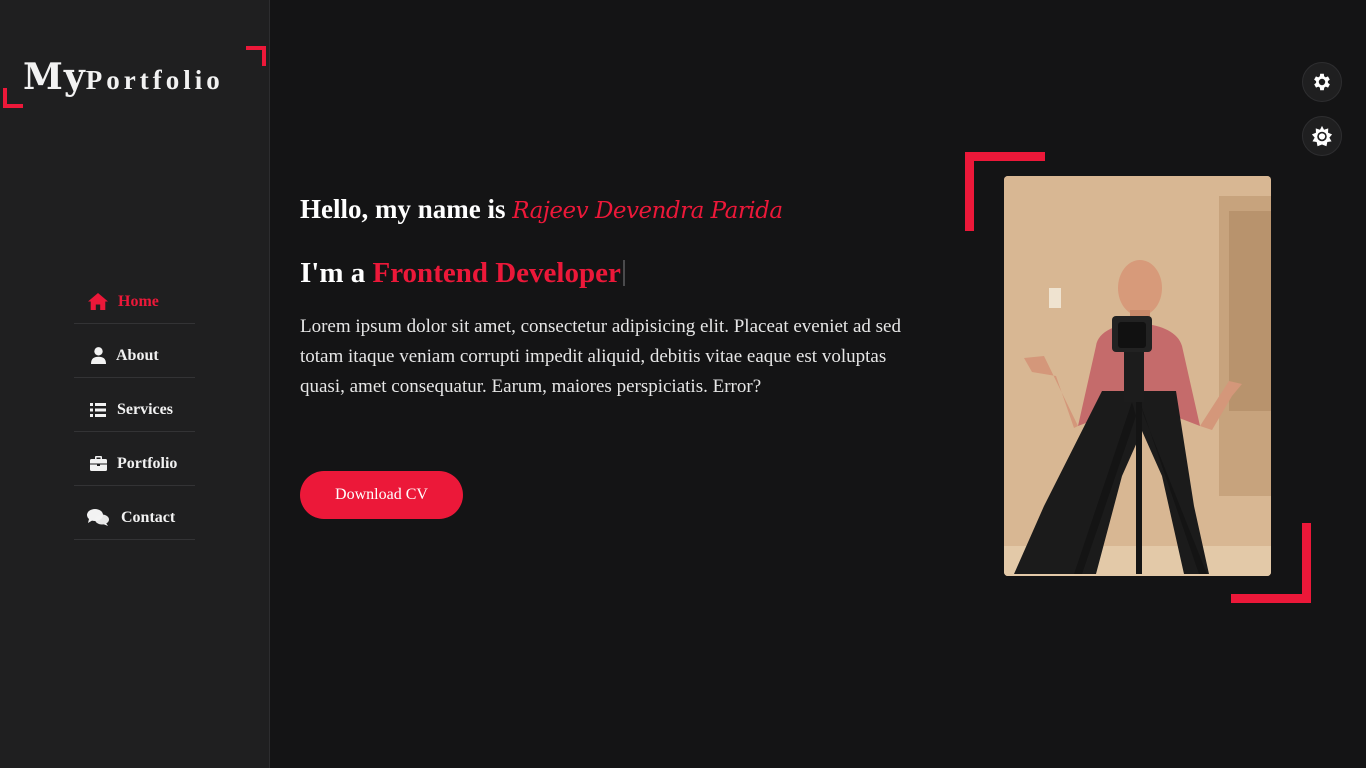  I want to click on download-cv-button: Download CV, so click(381, 495).